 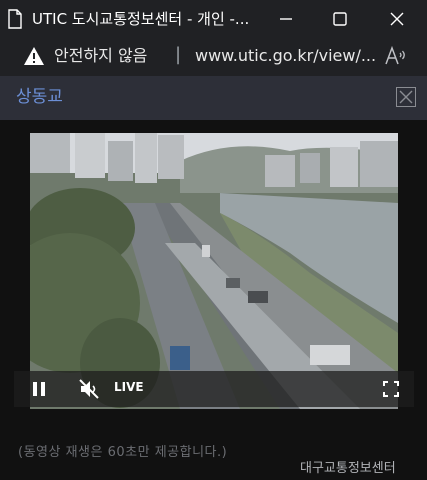 I want to click on security-status-text: 안전하지 않음, so click(x=100, y=56).